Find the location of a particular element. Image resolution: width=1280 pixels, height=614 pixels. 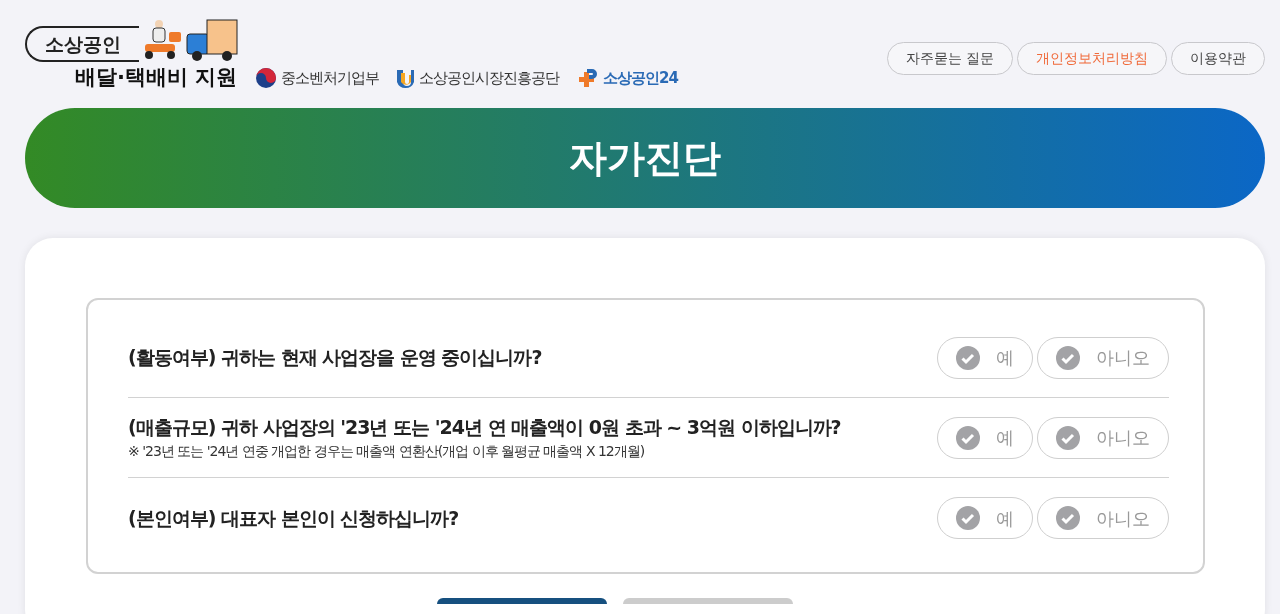

agency-logo-icon is located at coordinates (405, 78).